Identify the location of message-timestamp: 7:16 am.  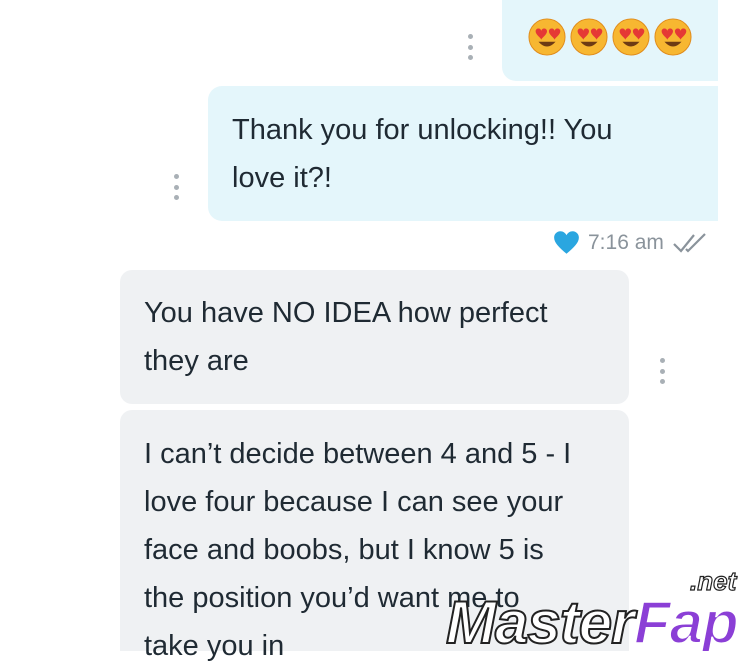
(626, 242).